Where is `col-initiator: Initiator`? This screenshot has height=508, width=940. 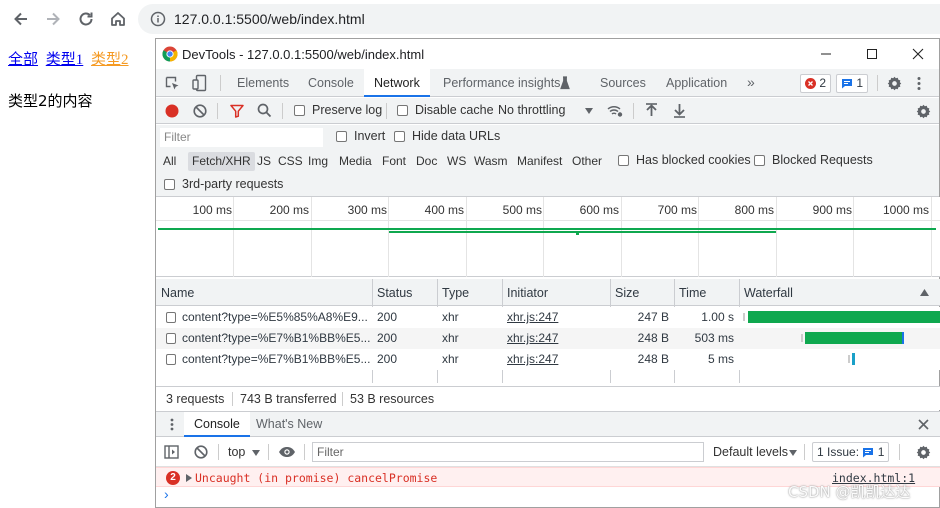
col-initiator: Initiator is located at coordinates (527, 293).